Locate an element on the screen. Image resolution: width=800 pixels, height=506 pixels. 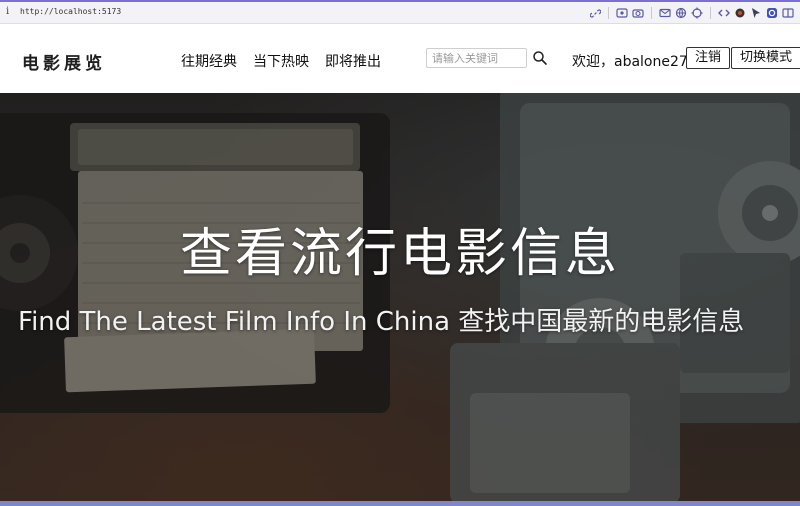
browser-toolbar-icons is located at coordinates (691, 13).